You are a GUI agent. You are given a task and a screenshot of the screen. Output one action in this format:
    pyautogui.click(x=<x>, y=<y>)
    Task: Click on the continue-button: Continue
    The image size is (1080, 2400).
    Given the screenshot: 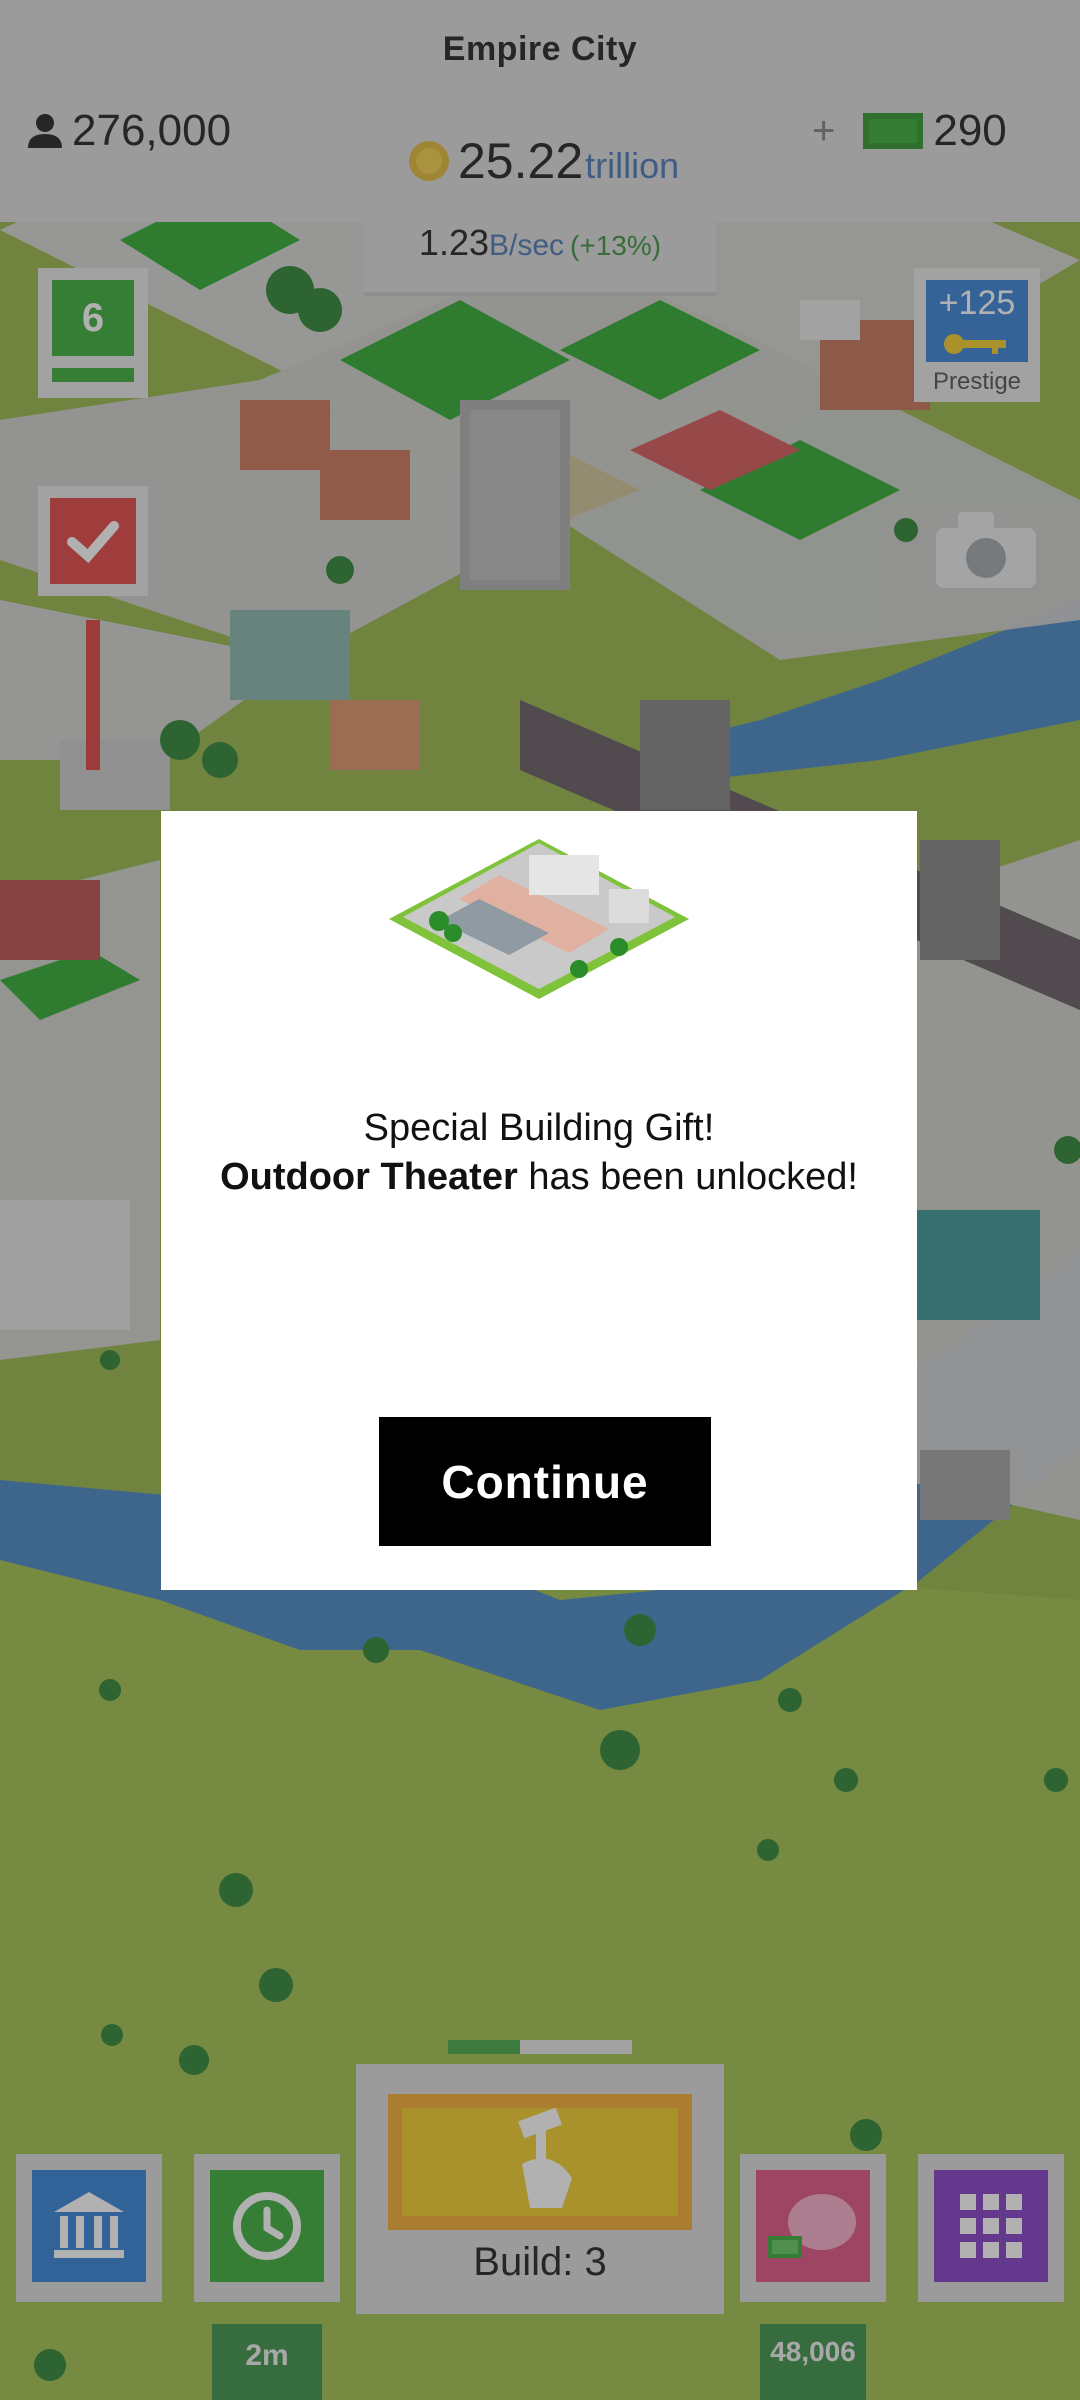 What is the action you would take?
    pyautogui.click(x=545, y=1481)
    